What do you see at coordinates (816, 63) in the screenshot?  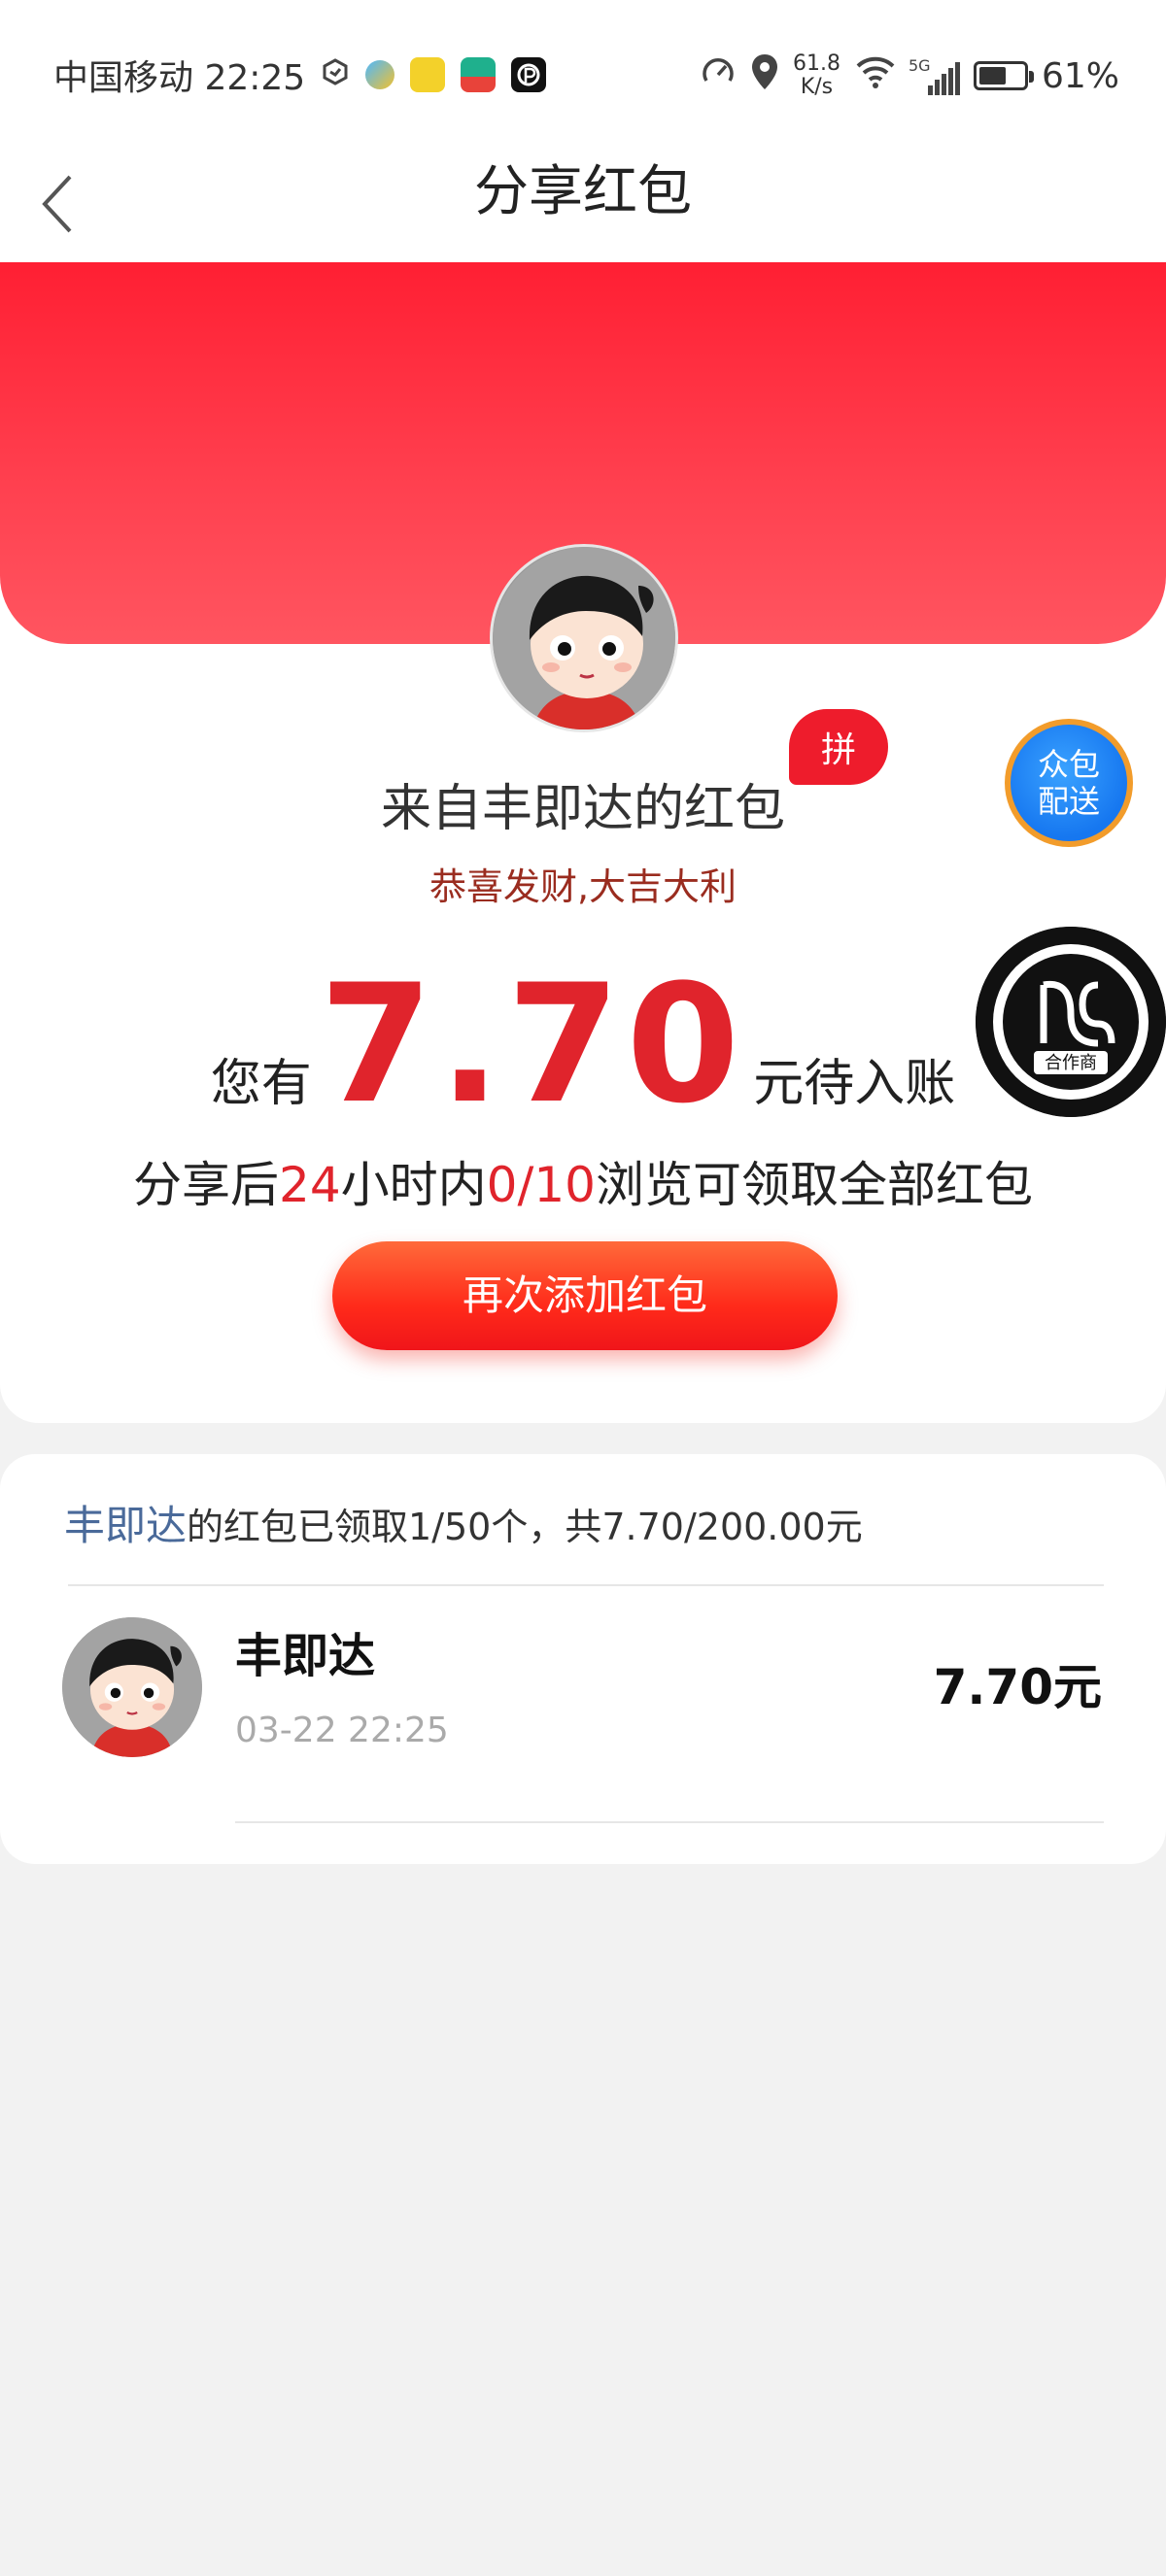 I see `net-speed-value: 61.8` at bounding box center [816, 63].